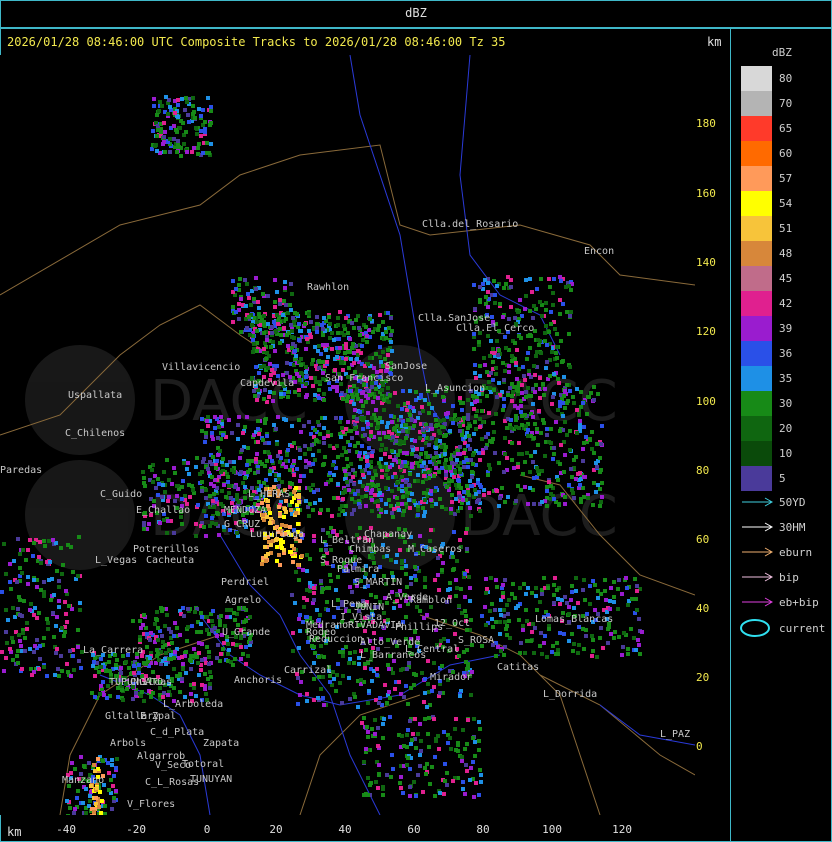  Describe the element at coordinates (158, 716) in the screenshot. I see `place-label: E_Zpal` at that location.